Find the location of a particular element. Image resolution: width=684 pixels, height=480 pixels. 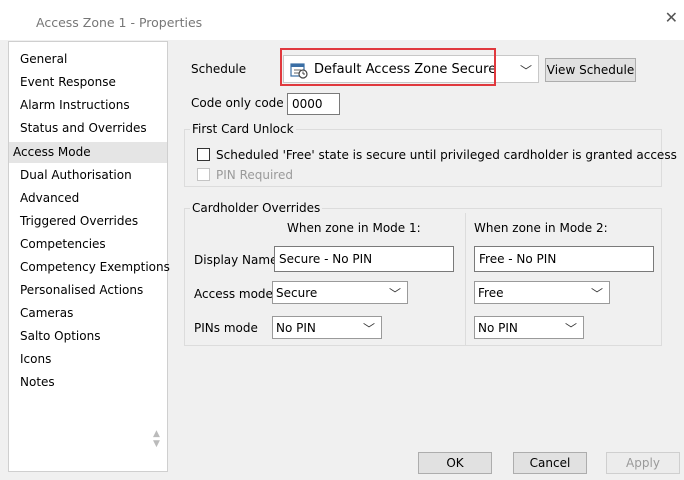

sidebar-item-personalised-actions: Personalised Actions is located at coordinates (81, 290).